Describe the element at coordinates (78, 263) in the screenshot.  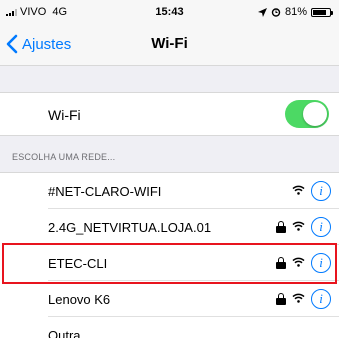
I see `network-name: ETEC-CLI` at that location.